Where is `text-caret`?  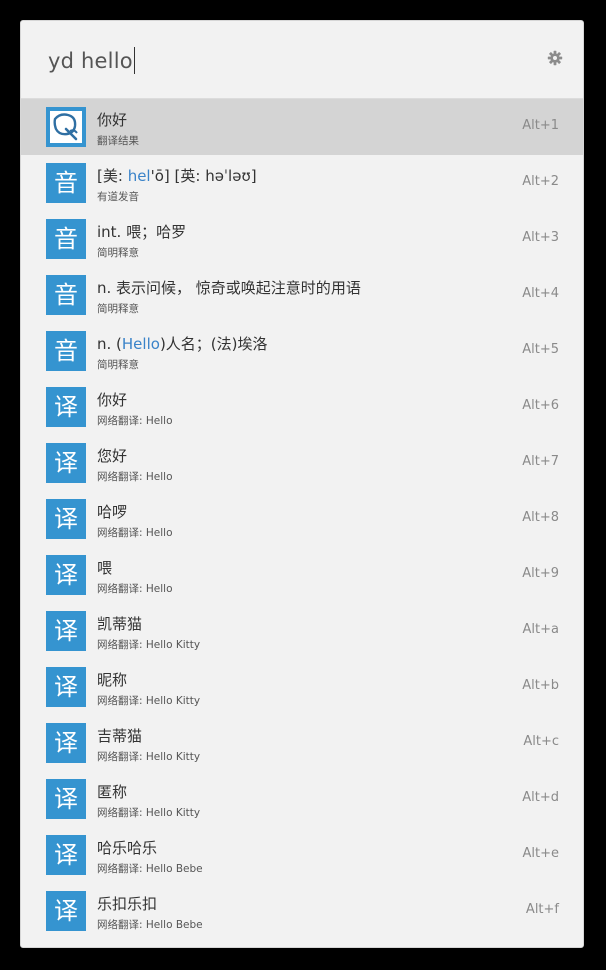
text-caret is located at coordinates (134, 60).